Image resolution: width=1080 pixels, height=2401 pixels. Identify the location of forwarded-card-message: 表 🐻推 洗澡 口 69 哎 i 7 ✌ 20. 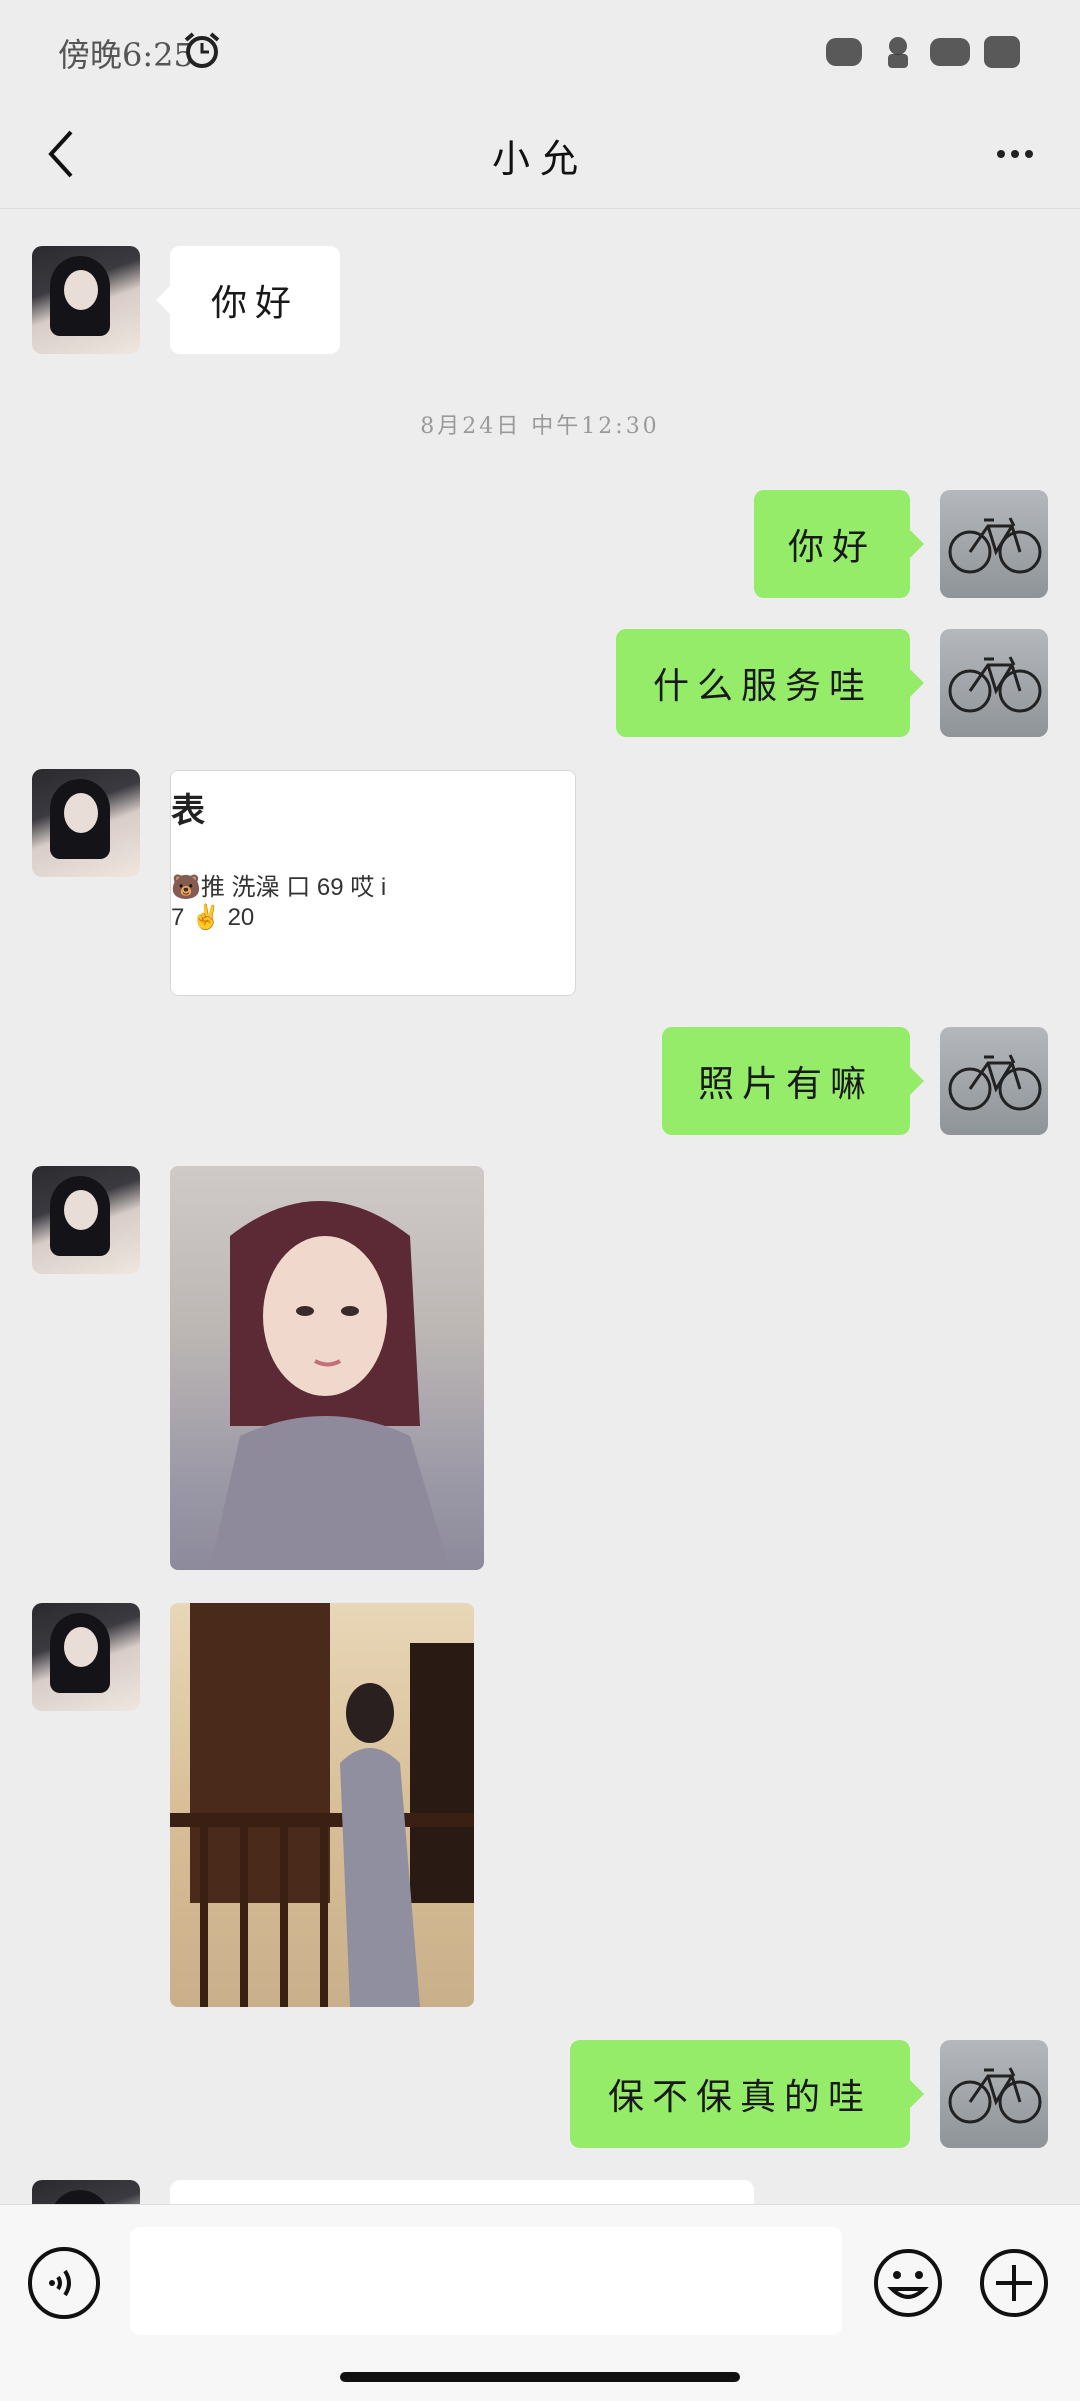
(373, 883).